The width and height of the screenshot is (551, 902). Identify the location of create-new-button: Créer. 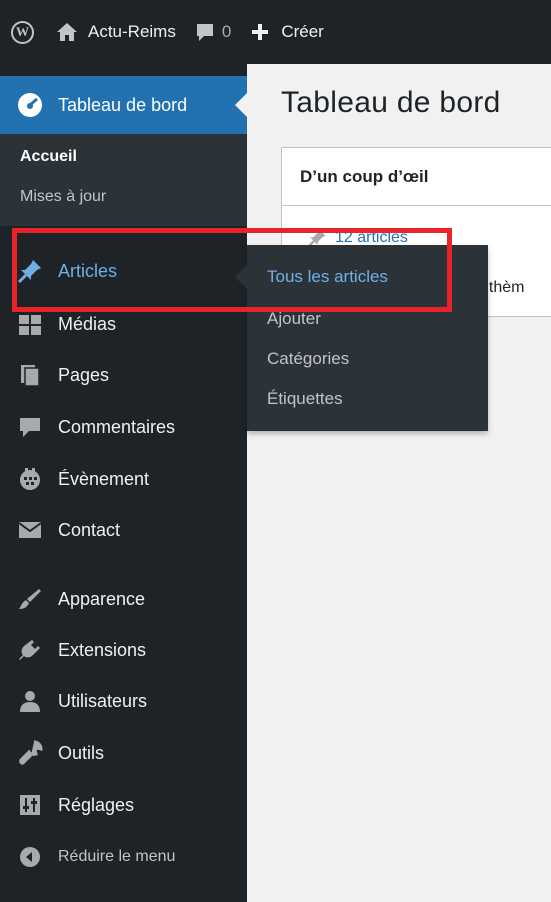
(286, 32).